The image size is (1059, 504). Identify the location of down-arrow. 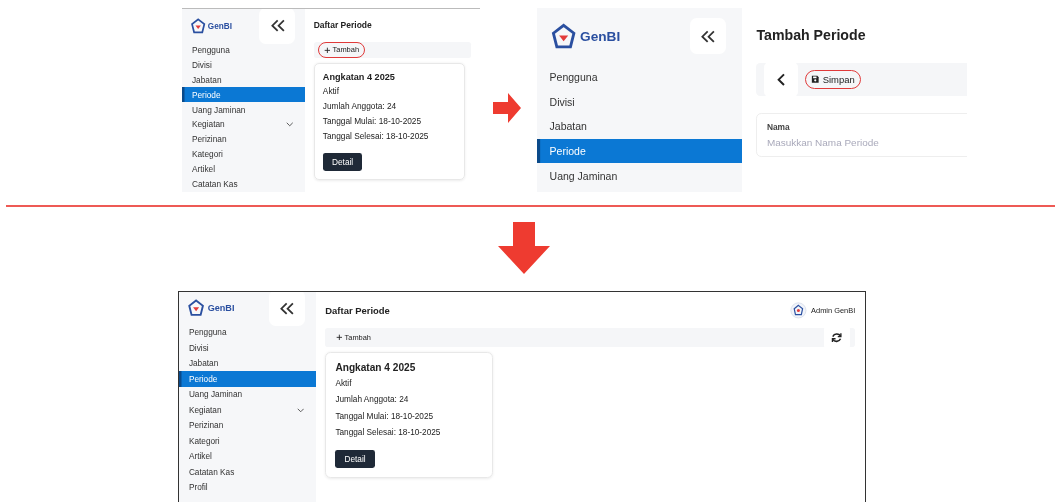
(524, 248).